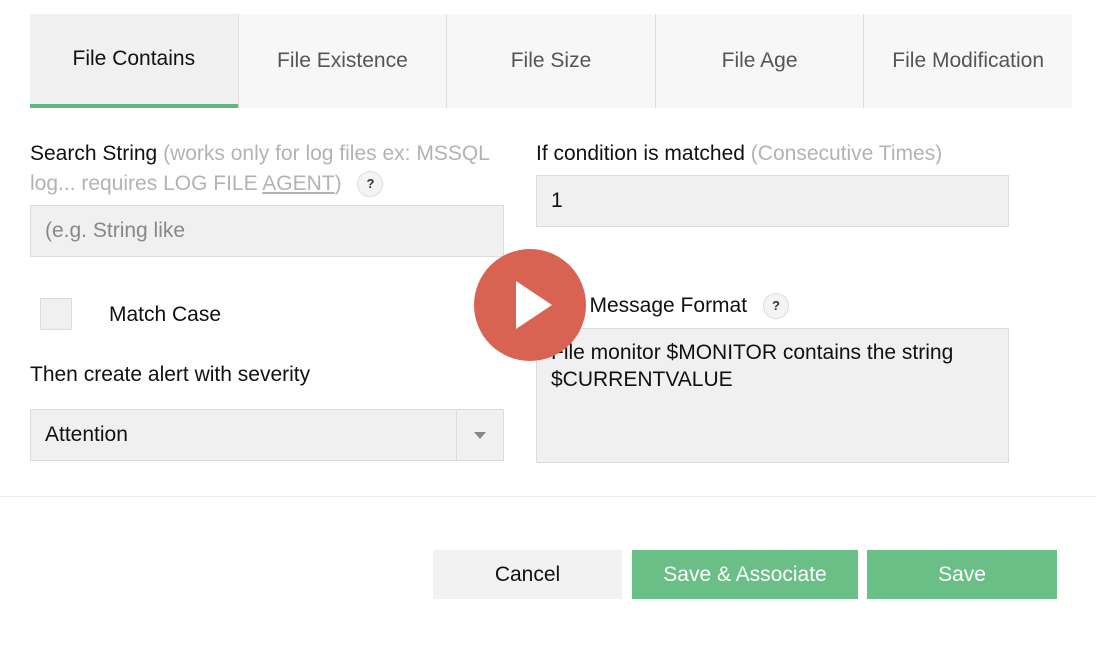 The image size is (1096, 660). What do you see at coordinates (94, 153) in the screenshot?
I see `search-string-title: Search String` at bounding box center [94, 153].